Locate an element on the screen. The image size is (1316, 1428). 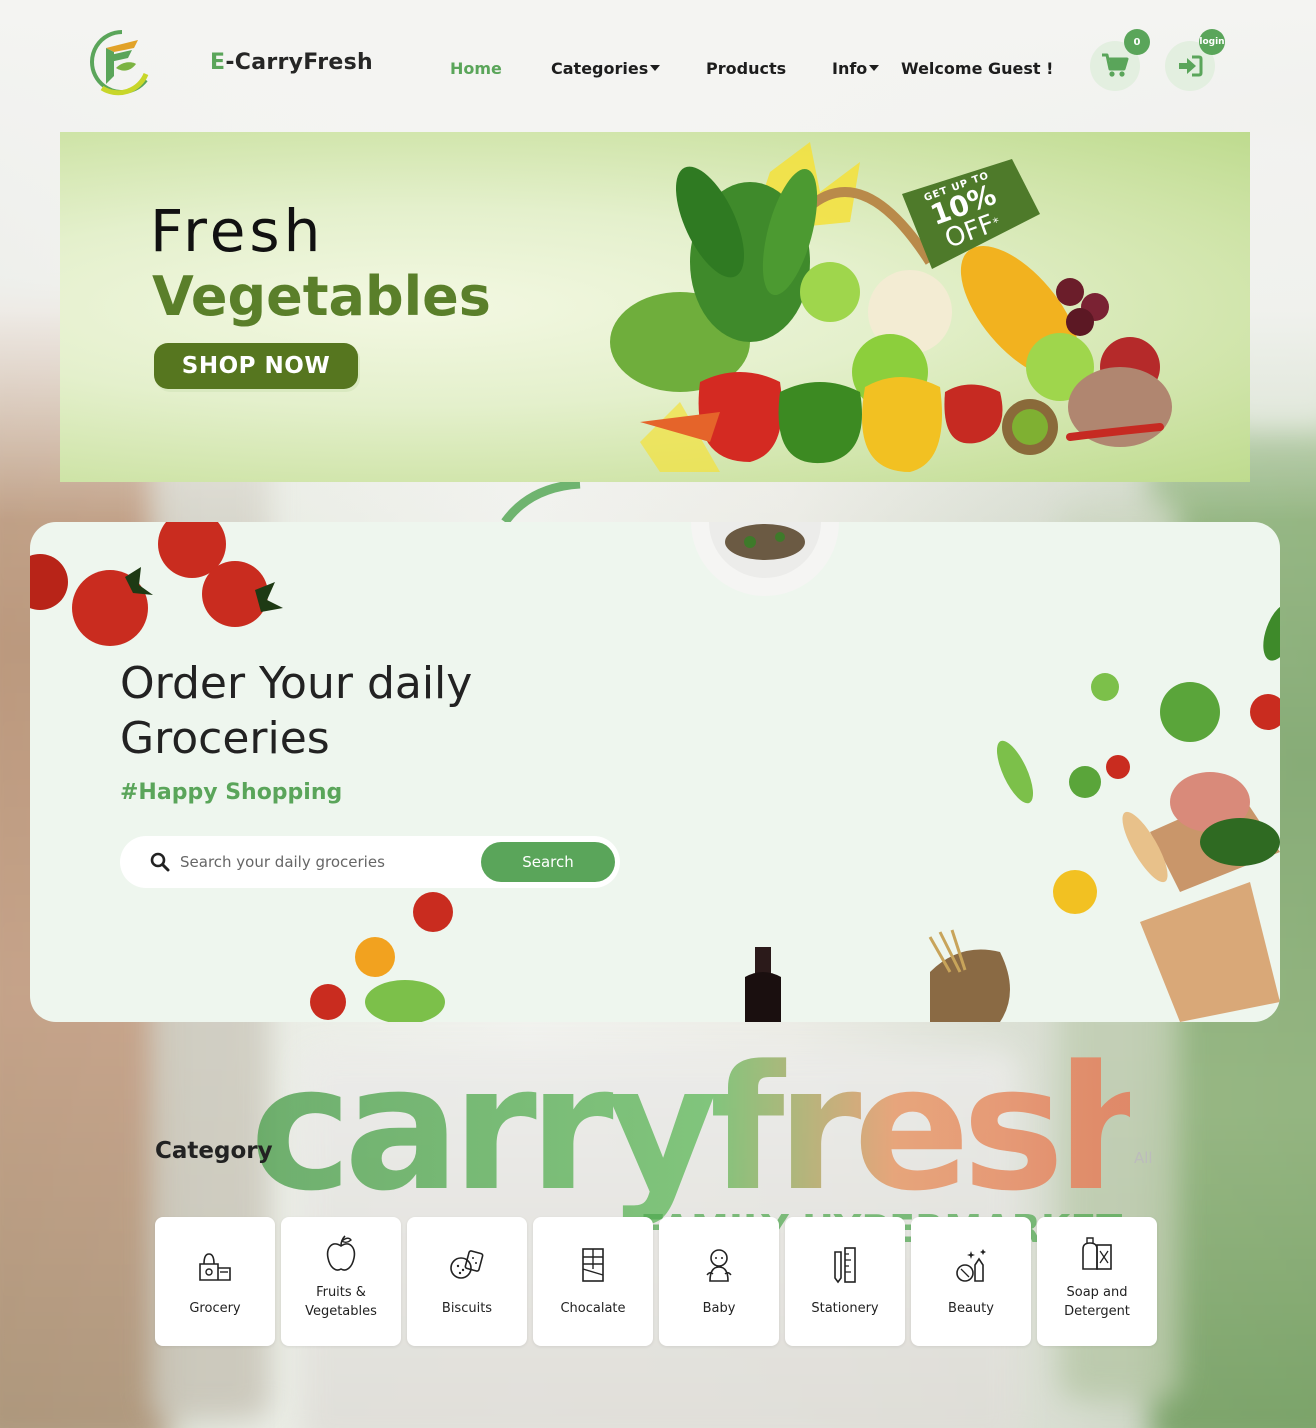
category-label: Soap and Detergent is located at coordinates (1097, 1302).